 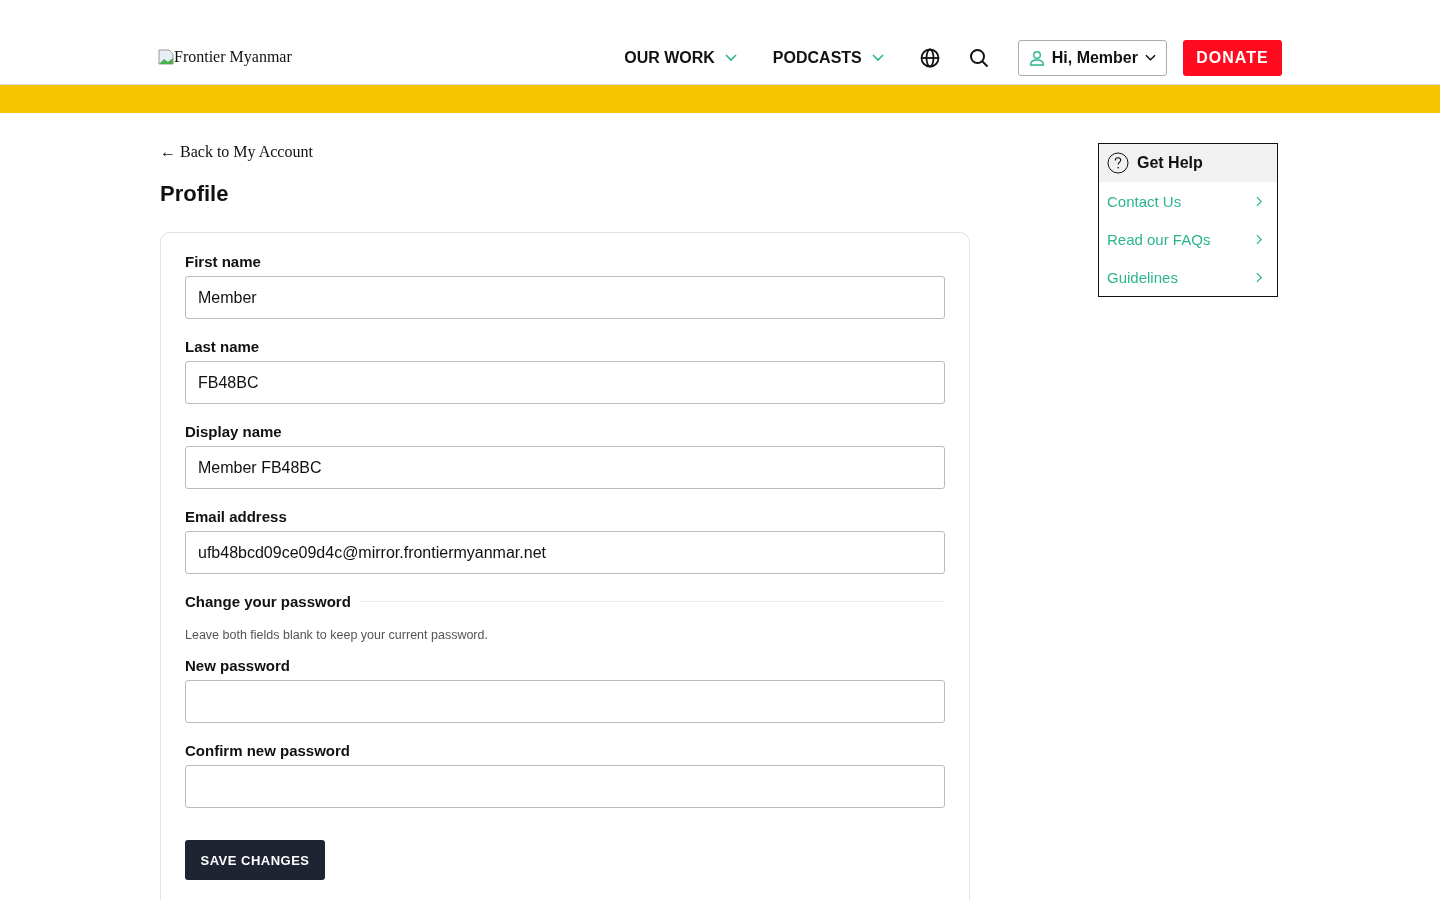 What do you see at coordinates (1092, 58) in the screenshot?
I see `account-button: Hi, Member` at bounding box center [1092, 58].